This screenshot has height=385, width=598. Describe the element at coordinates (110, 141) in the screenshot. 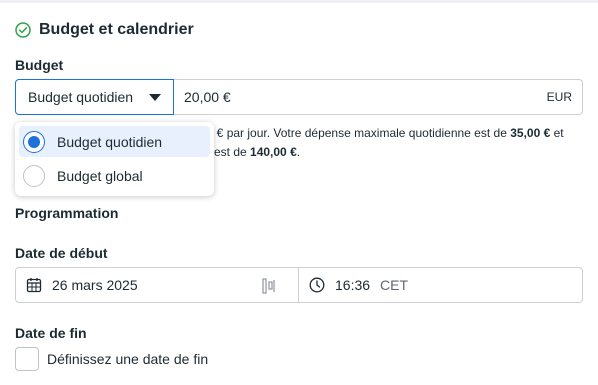

I see `option-label: Budget quotidien` at that location.